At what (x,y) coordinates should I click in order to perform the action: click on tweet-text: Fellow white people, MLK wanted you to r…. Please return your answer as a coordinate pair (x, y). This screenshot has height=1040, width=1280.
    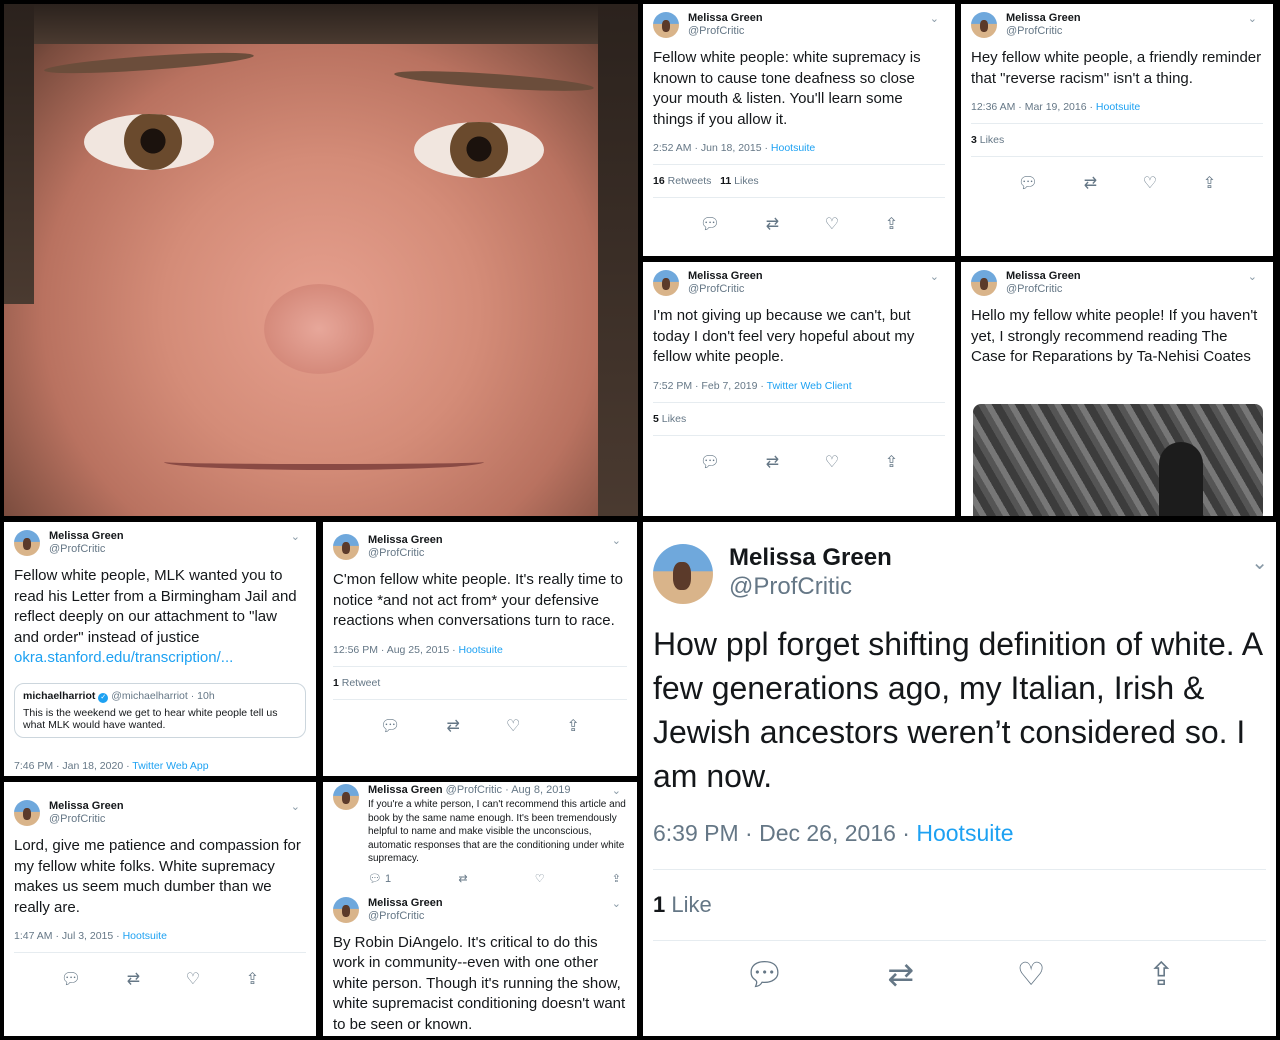
    Looking at the image, I should click on (155, 616).